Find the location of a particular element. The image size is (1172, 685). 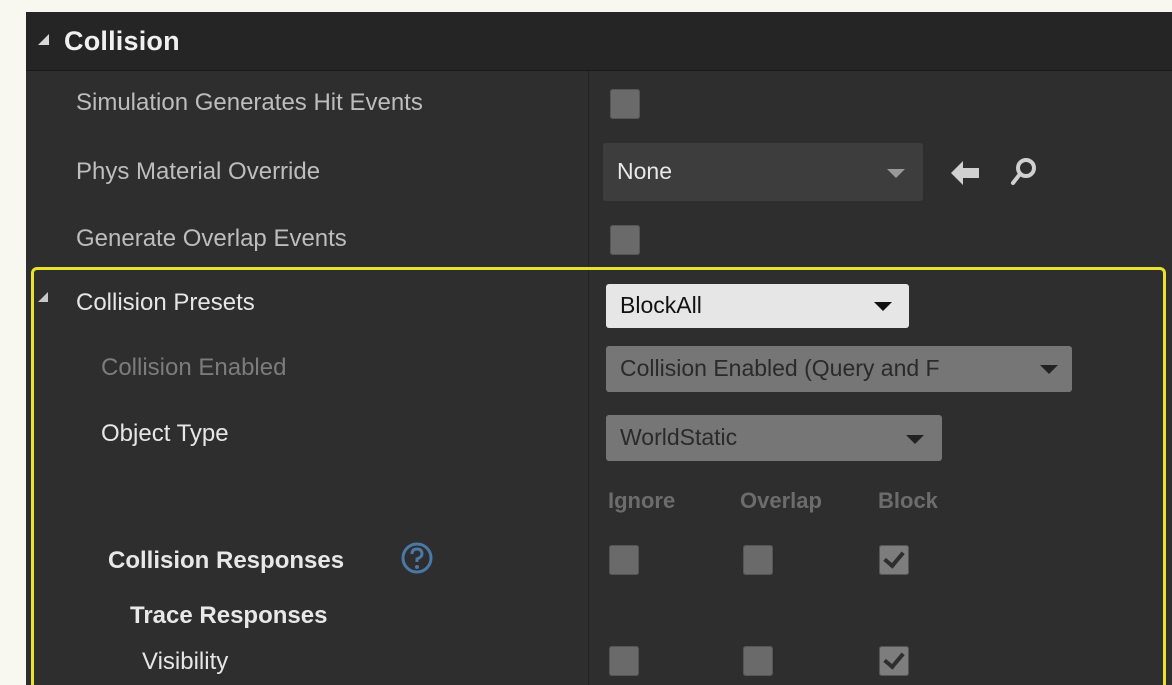

sim-hit-events-checkbox is located at coordinates (625, 104).